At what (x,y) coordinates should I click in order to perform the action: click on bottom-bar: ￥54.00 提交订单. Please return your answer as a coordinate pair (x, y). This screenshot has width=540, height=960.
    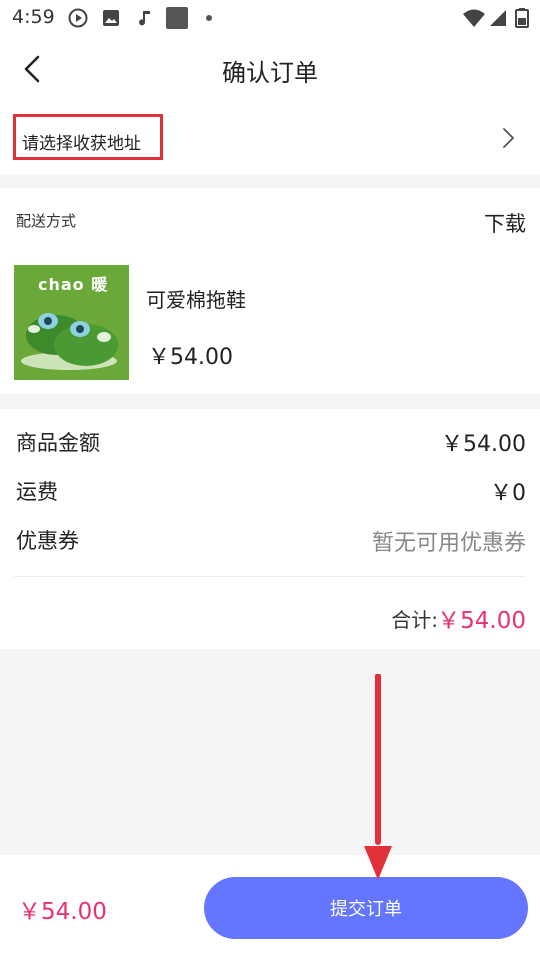
    Looking at the image, I should click on (270, 907).